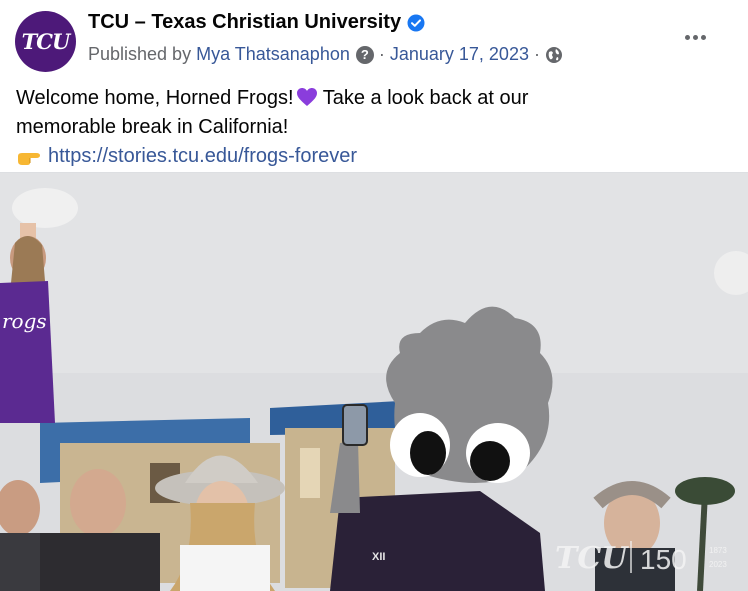 The height and width of the screenshot is (591, 748). Describe the element at coordinates (29, 158) in the screenshot. I see `pointing-right-icon` at that location.